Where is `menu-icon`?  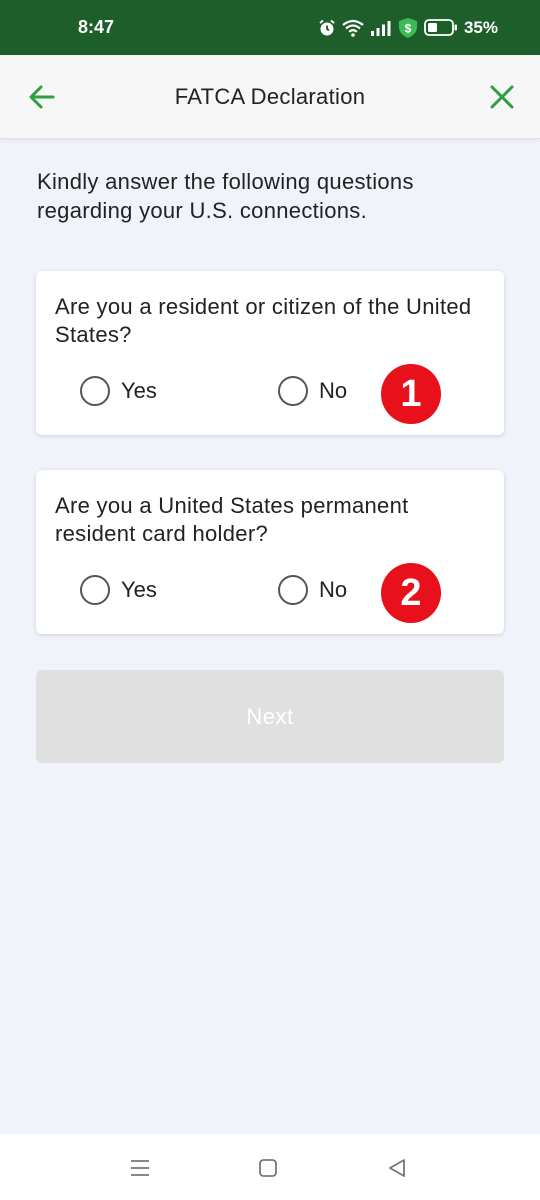 menu-icon is located at coordinates (140, 1168).